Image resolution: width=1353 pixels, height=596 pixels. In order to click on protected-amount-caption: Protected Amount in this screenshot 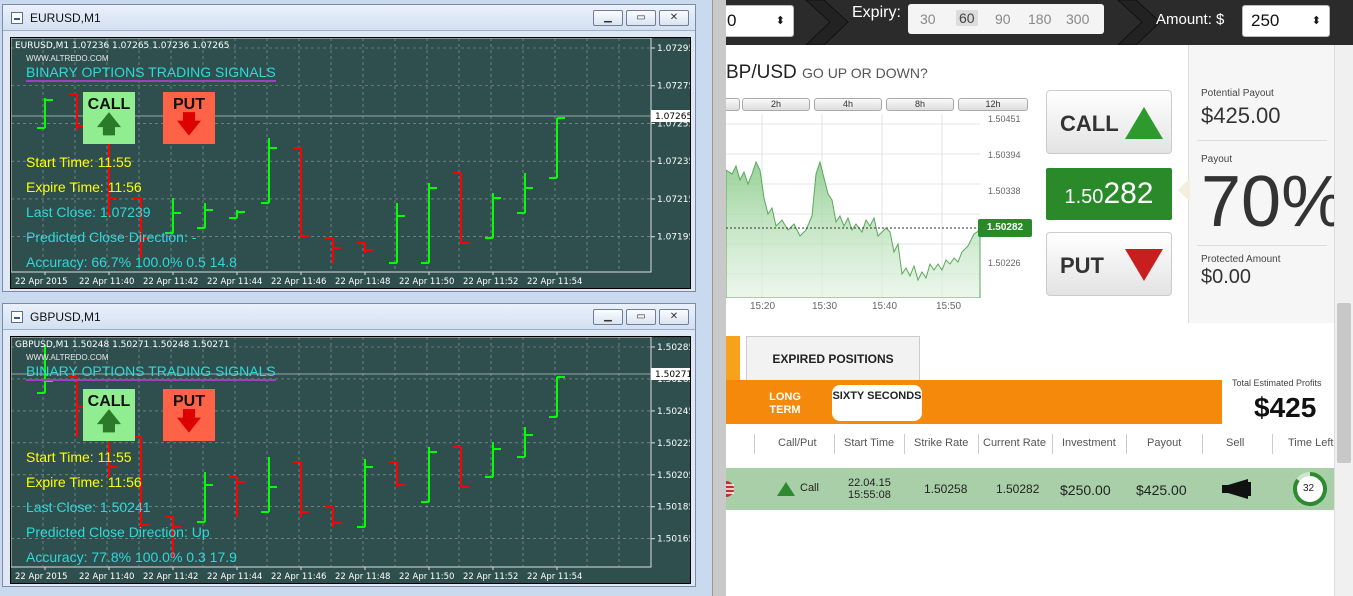, I will do `click(1241, 259)`.